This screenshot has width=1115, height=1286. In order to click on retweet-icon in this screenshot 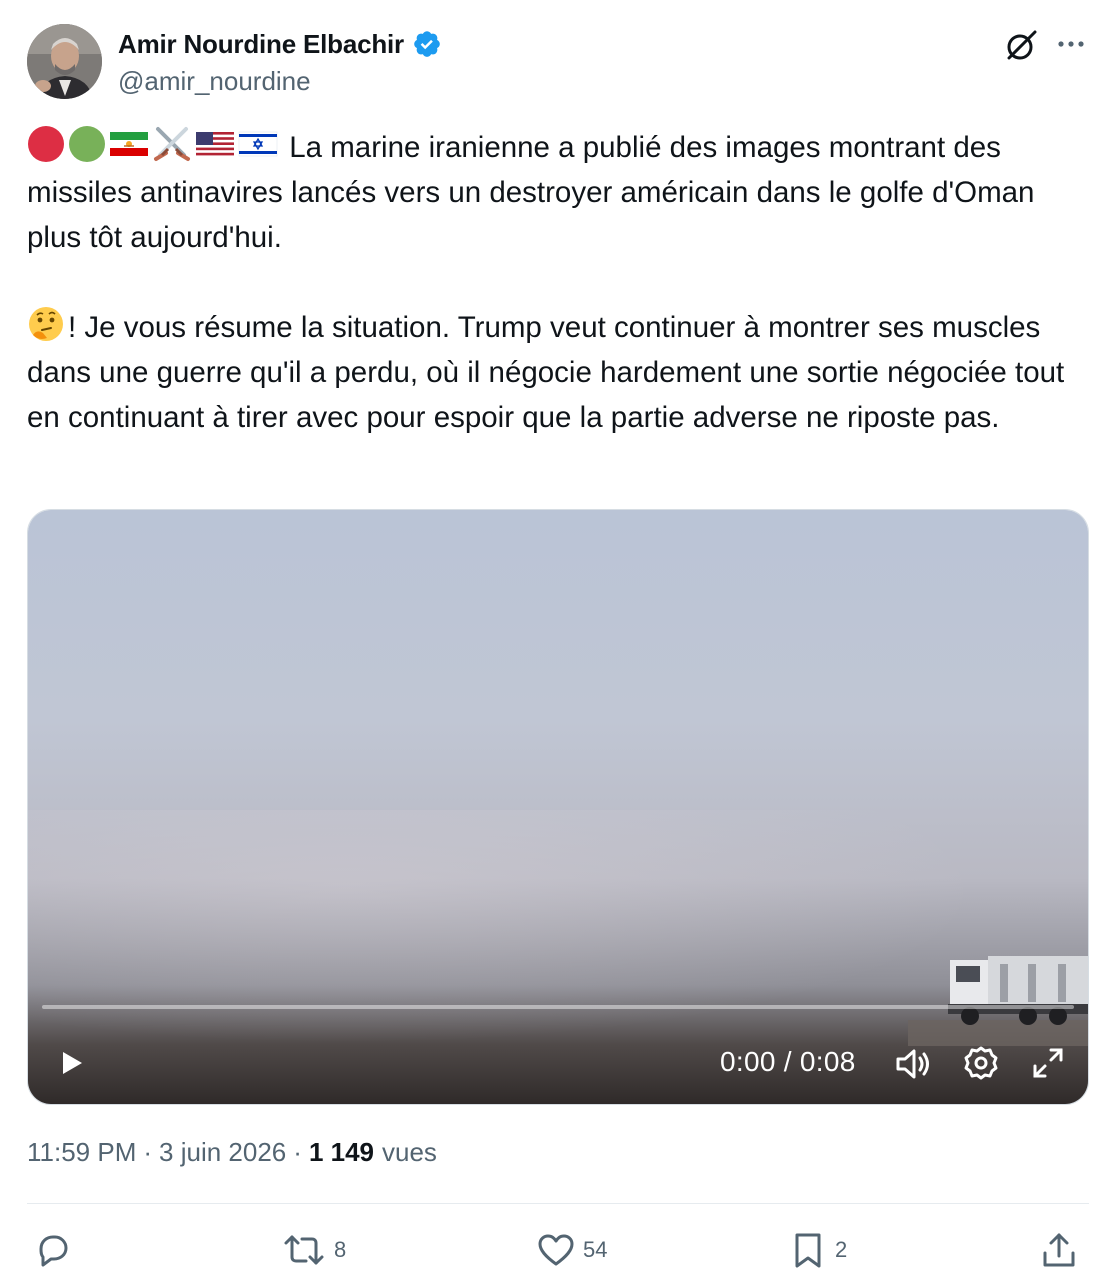, I will do `click(304, 1250)`.